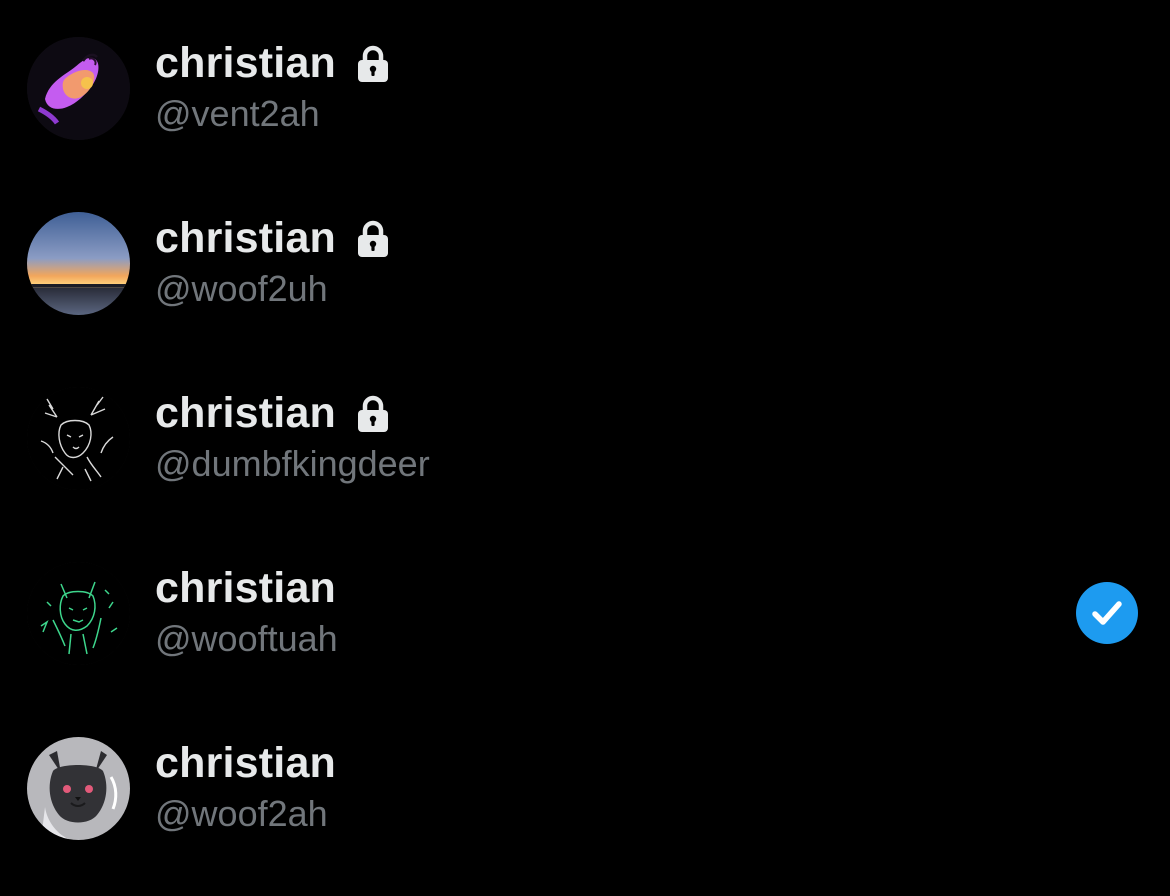 Image resolution: width=1170 pixels, height=896 pixels. I want to click on account-names: christian @dumbfkingdeer, so click(292, 438).